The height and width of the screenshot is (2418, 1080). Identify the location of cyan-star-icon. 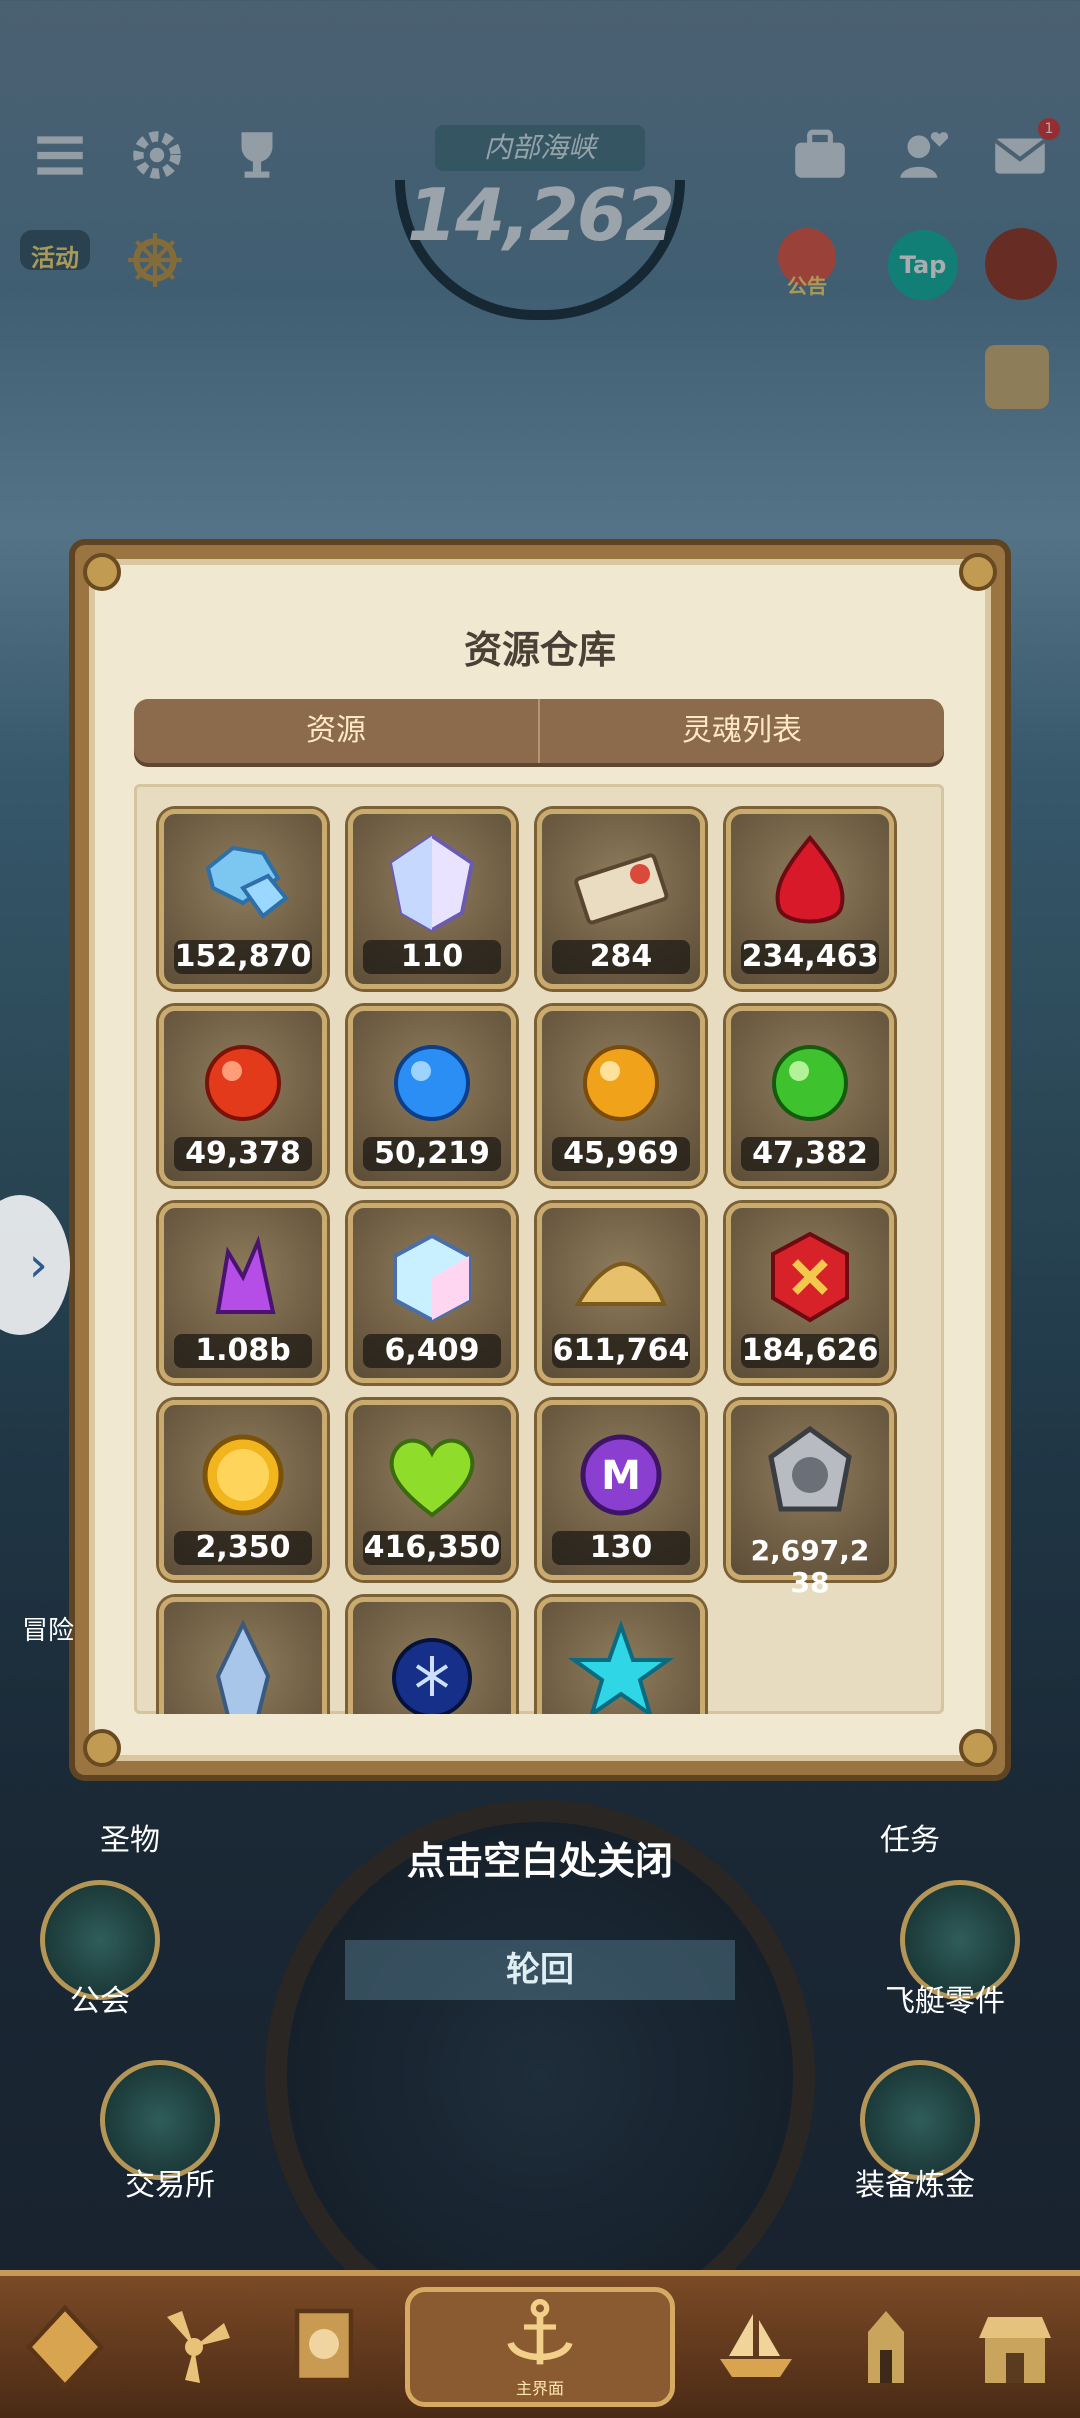
(621, 1666).